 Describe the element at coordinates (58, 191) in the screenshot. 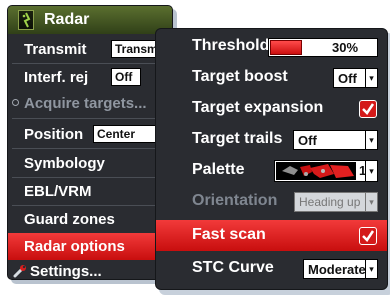

I see `menu-item-label: EBL/VRM` at that location.